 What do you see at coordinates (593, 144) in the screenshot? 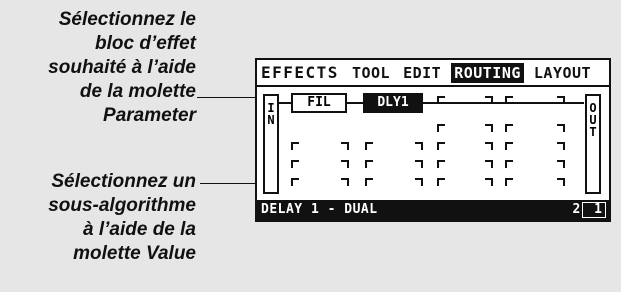
I see `output-block: OUT` at bounding box center [593, 144].